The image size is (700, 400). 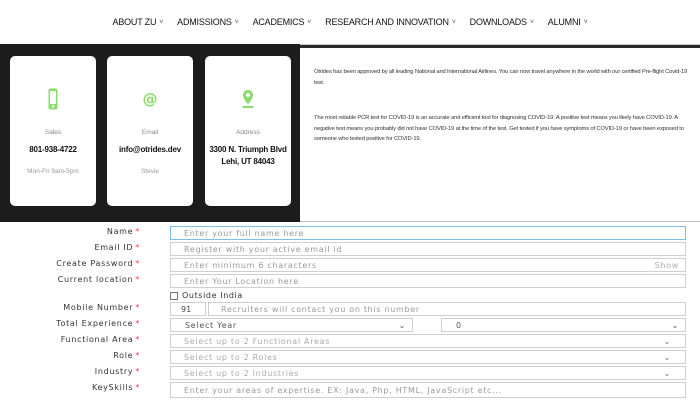 I want to click on email-card: @ Email info@otrides.dev Stevie, so click(x=150, y=131).